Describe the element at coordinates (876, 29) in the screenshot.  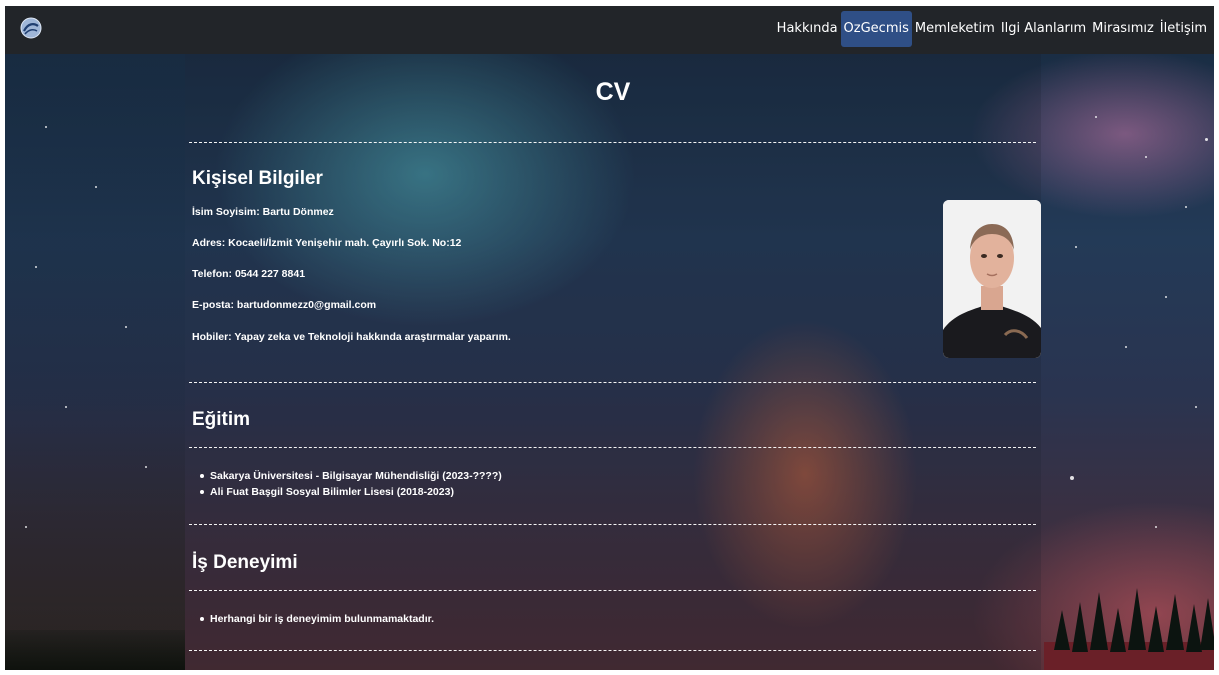
I see `nav-link-ozgecmis: OzGecmis` at that location.